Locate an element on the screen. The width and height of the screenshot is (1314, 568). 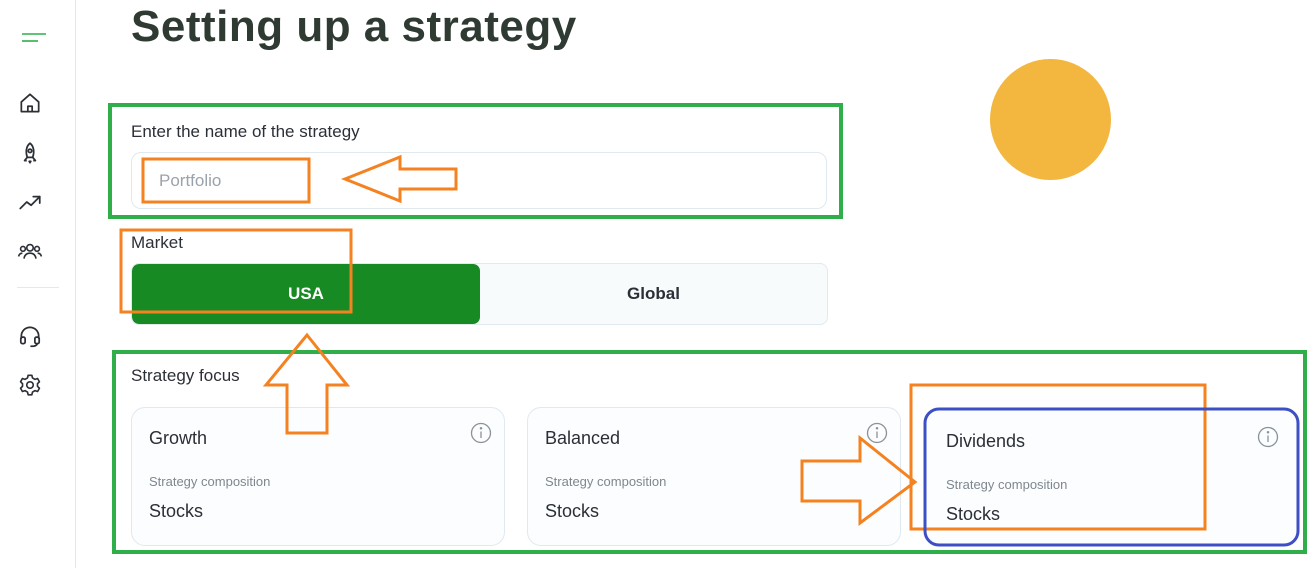
card-title: Balanced is located at coordinates (583, 438).